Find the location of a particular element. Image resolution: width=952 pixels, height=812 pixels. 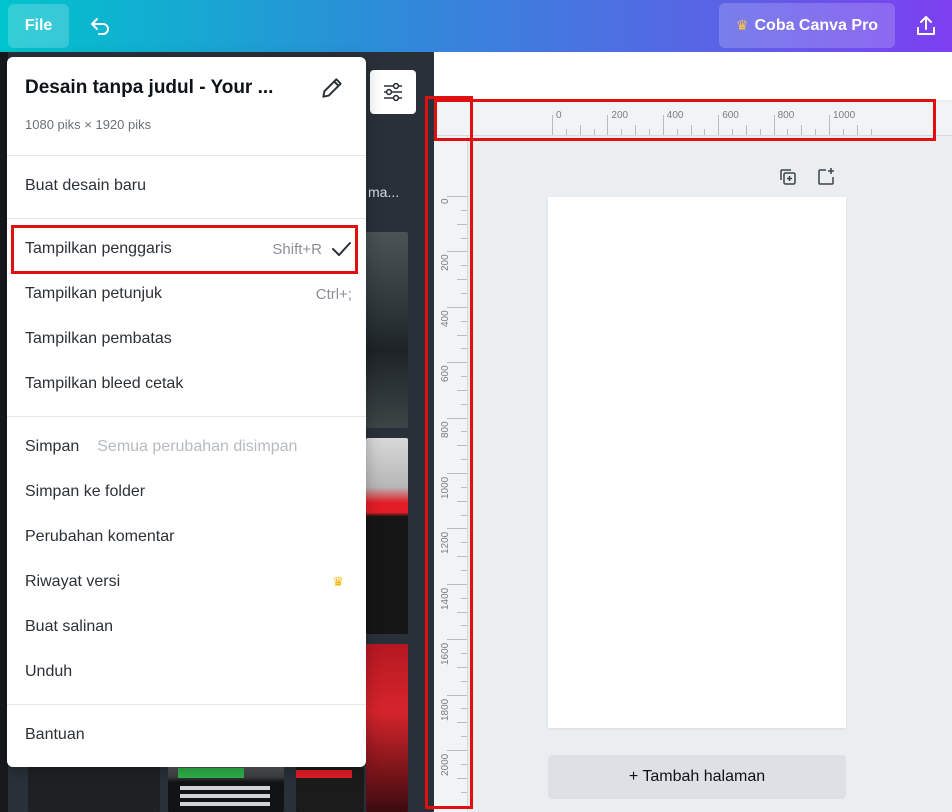

try-canva-pro-button: ♛ Coba Canva Pro is located at coordinates (807, 25).